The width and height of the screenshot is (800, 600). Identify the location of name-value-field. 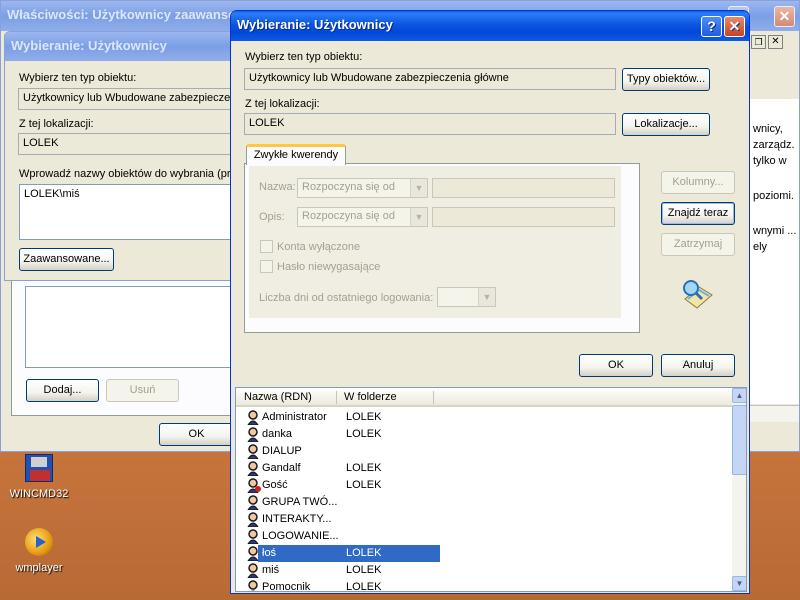
(523, 188).